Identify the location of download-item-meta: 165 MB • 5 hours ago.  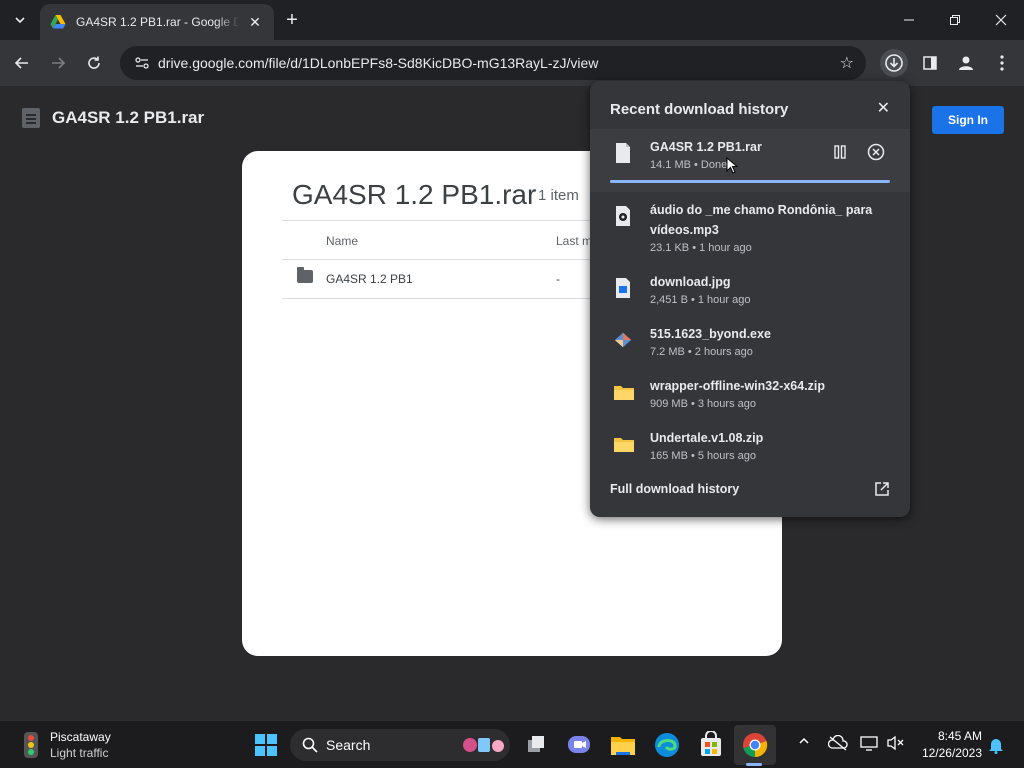
(703, 456).